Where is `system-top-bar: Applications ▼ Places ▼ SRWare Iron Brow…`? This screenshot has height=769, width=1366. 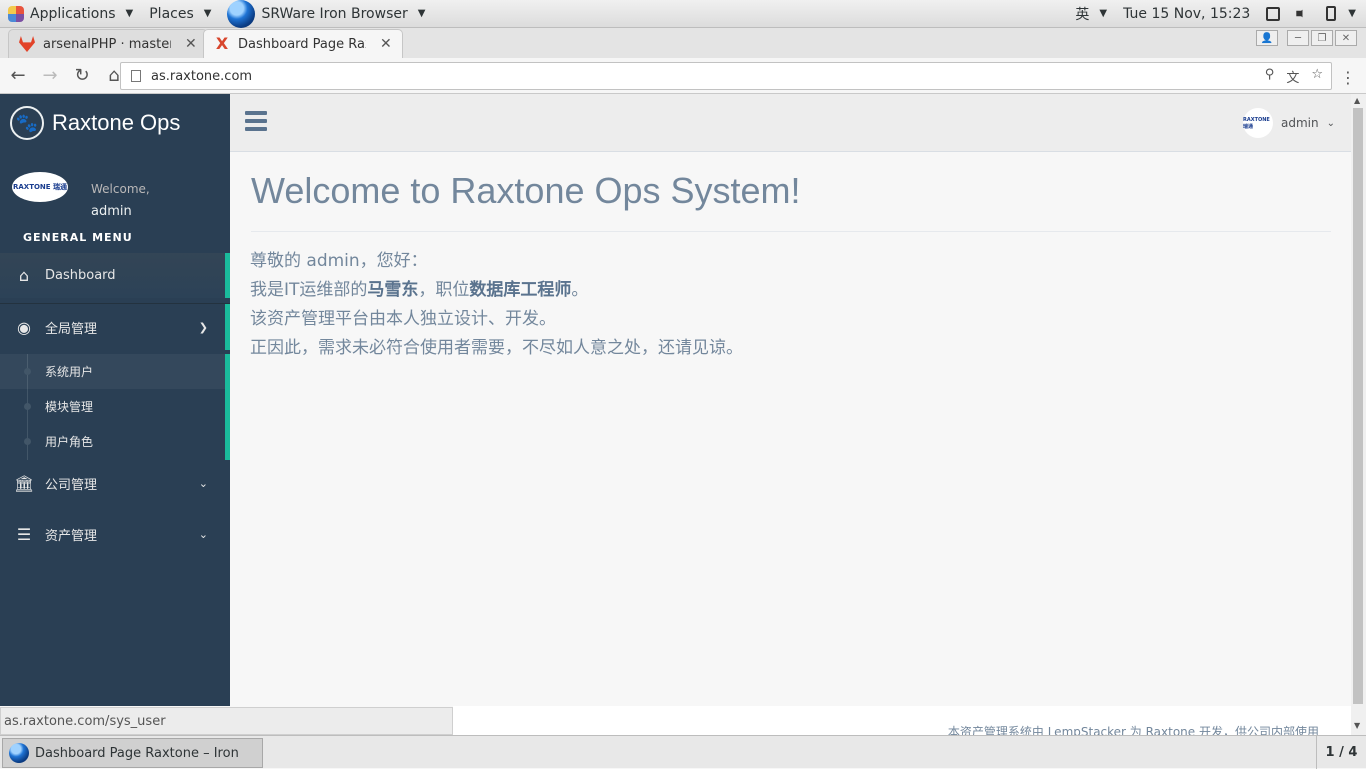 system-top-bar: Applications ▼ Places ▼ SRWare Iron Brow… is located at coordinates (683, 14).